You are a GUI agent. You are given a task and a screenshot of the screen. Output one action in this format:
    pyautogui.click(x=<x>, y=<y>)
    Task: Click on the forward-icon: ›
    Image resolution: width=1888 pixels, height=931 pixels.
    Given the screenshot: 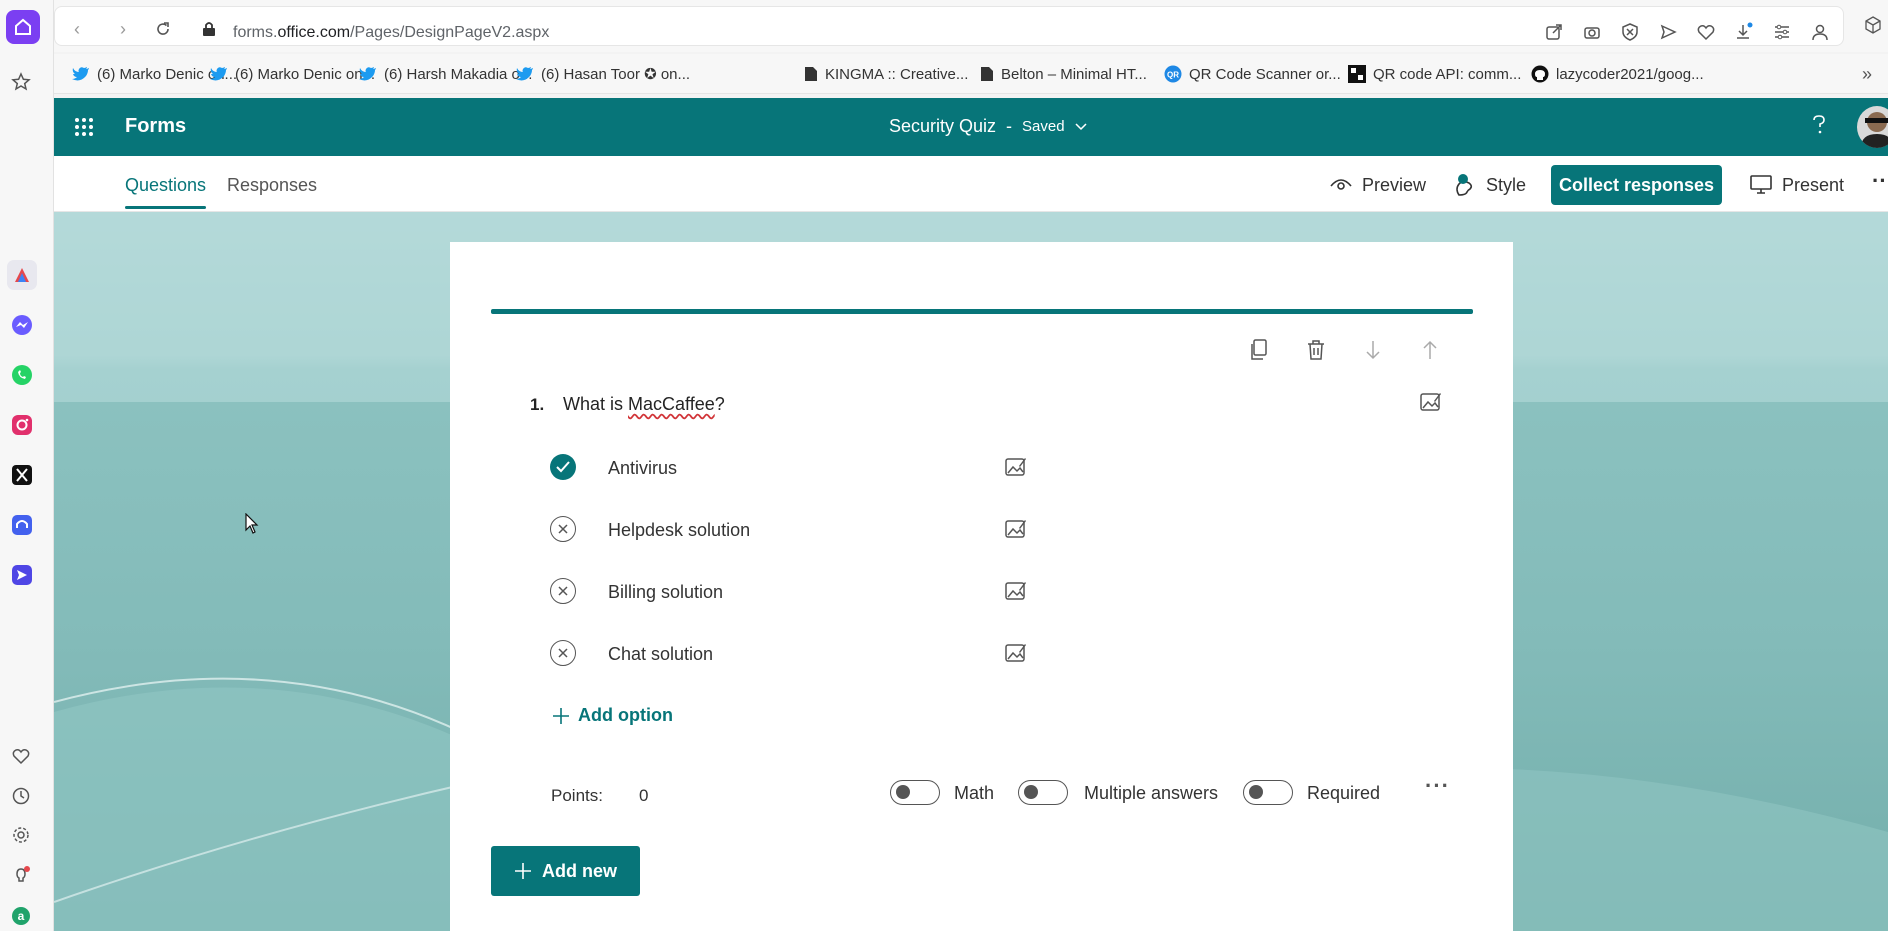 What is the action you would take?
    pyautogui.click(x=123, y=29)
    